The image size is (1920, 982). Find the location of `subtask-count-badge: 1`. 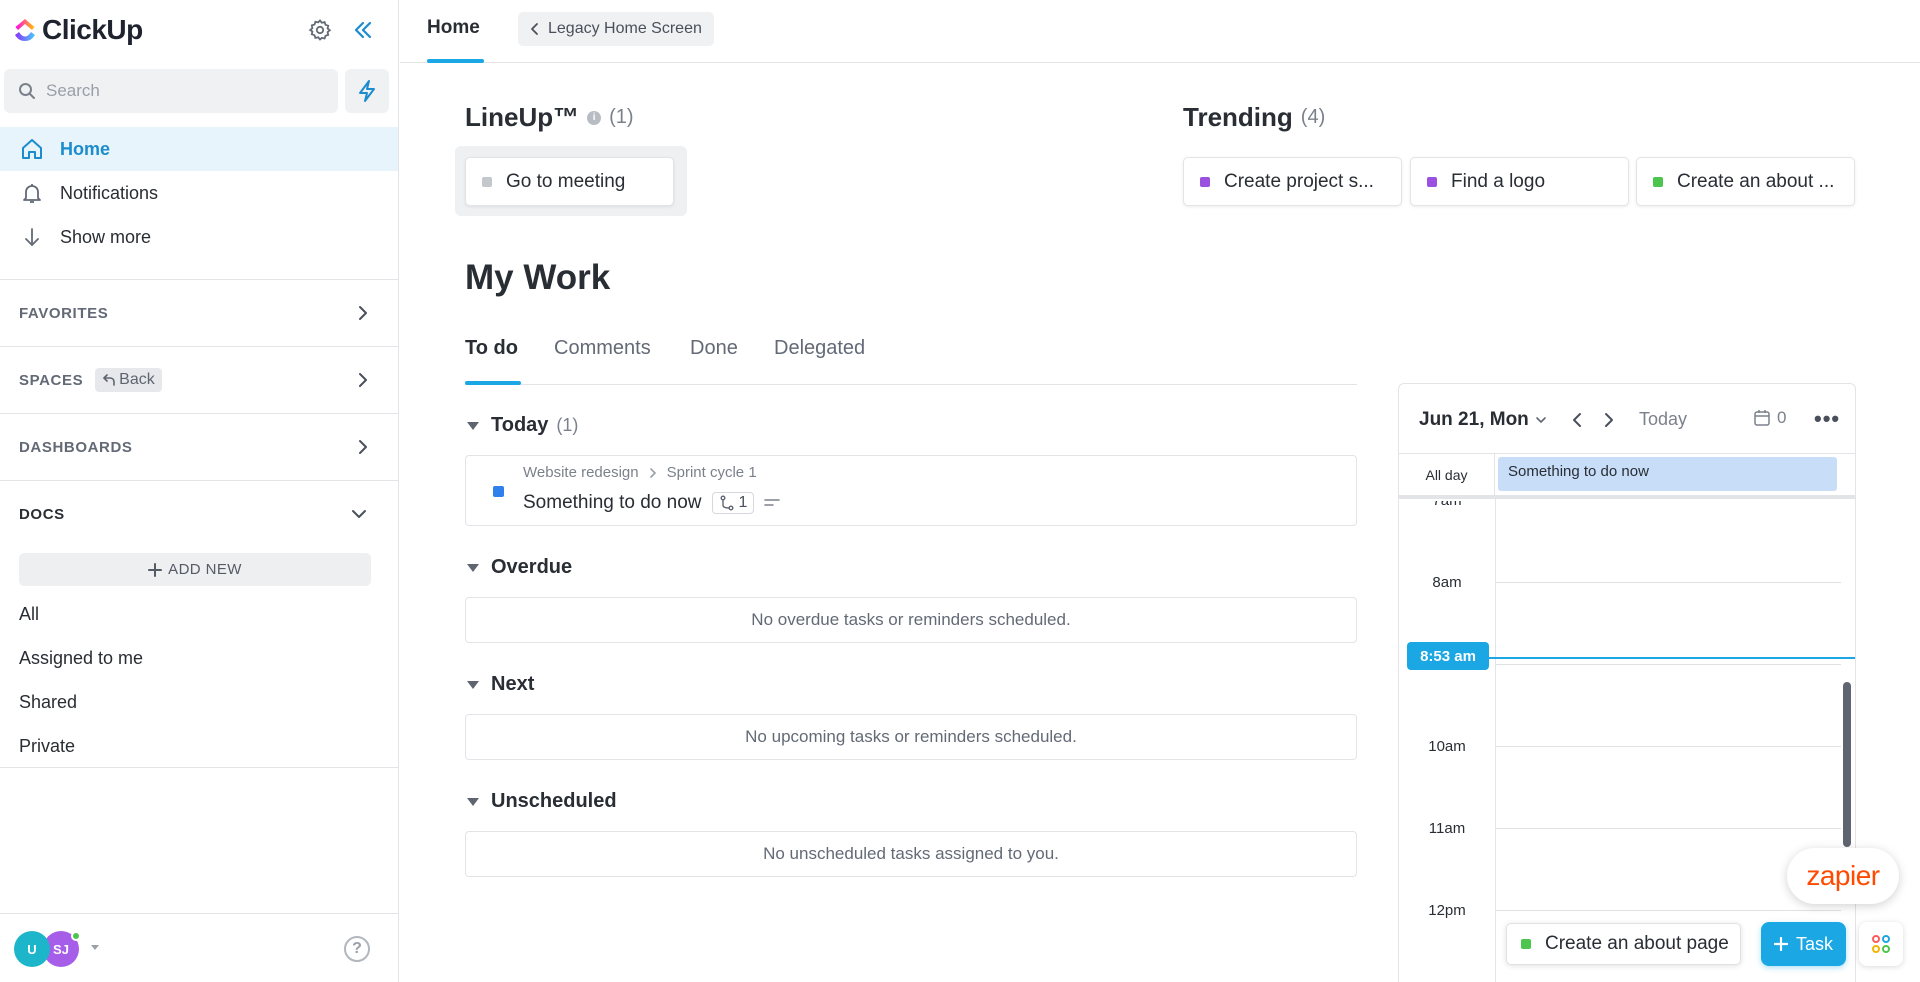

subtask-count-badge: 1 is located at coordinates (733, 503).